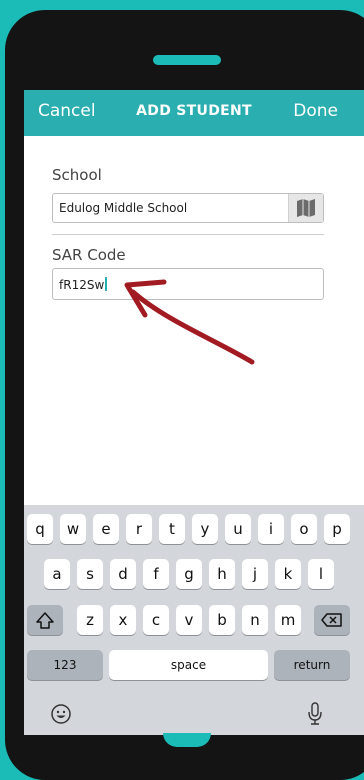 This screenshot has height=780, width=364. Describe the element at coordinates (73, 529) in the screenshot. I see `key-w: w` at that location.